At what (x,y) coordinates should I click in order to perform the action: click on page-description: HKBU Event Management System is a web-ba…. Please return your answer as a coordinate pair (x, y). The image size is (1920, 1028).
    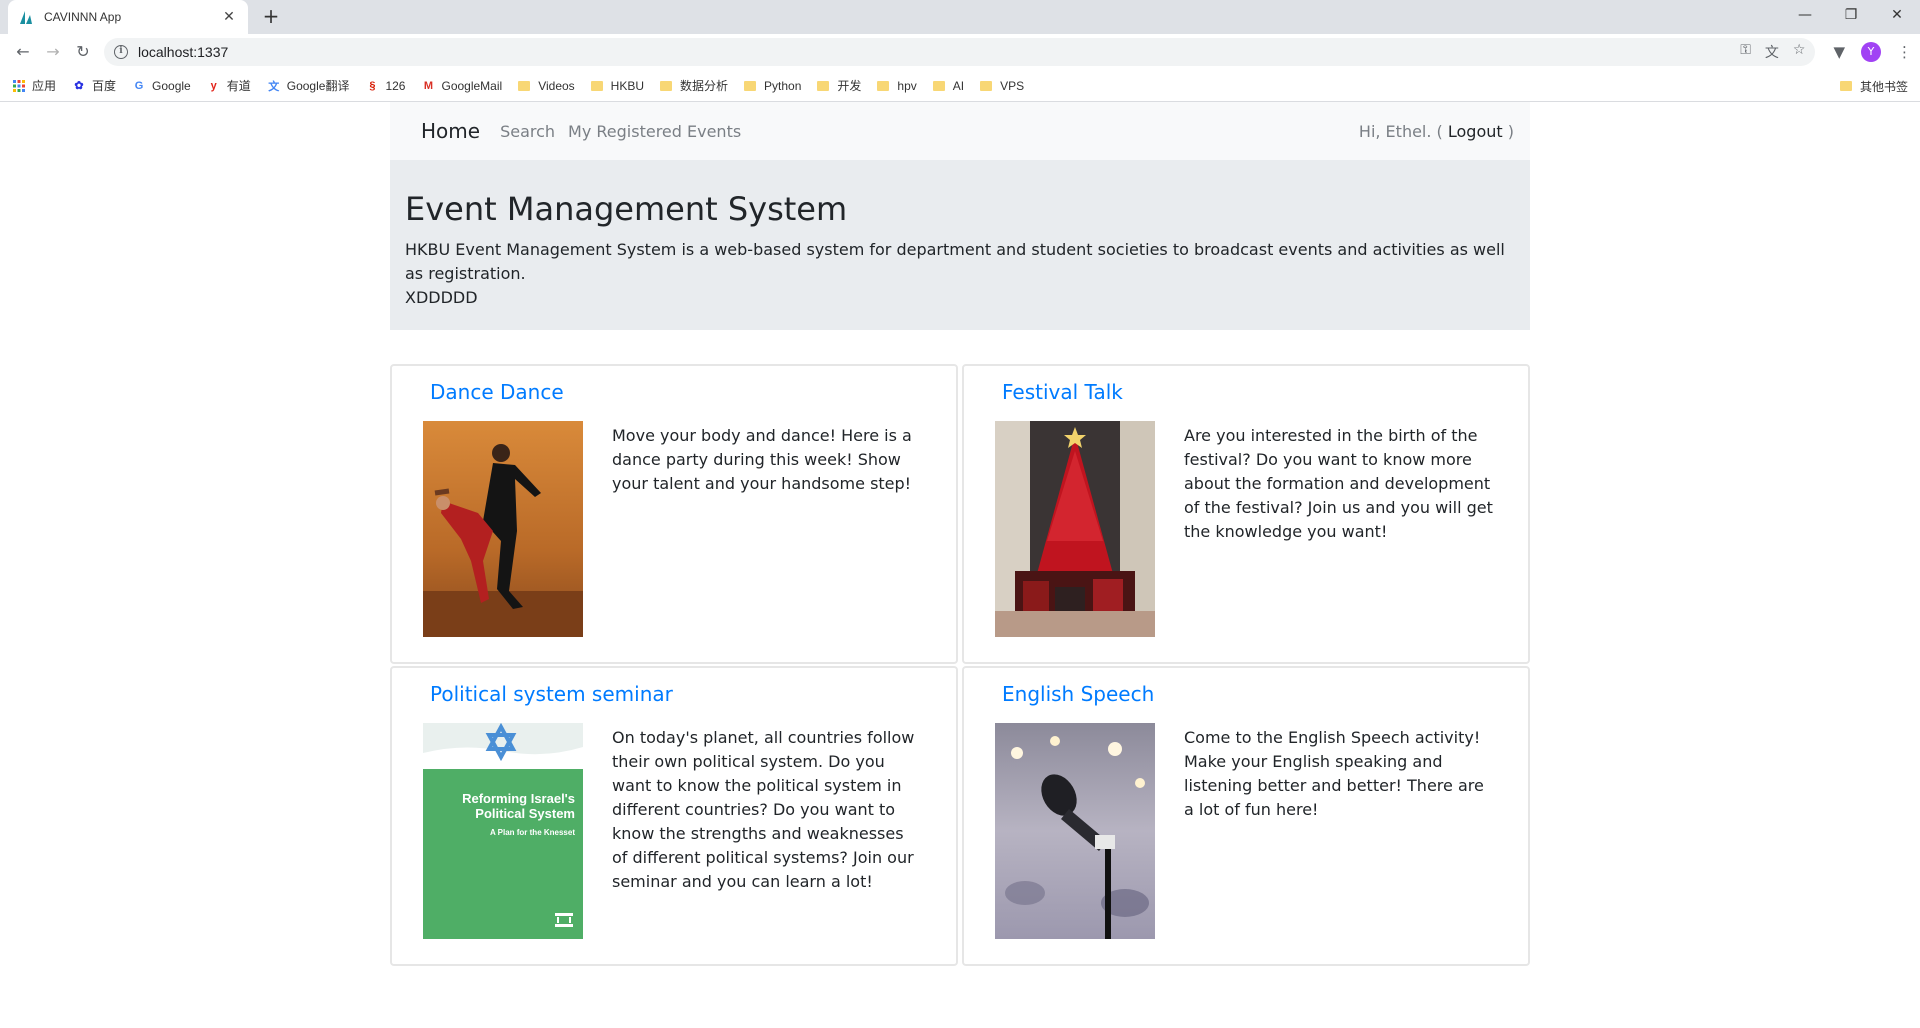
    Looking at the image, I should click on (955, 261).